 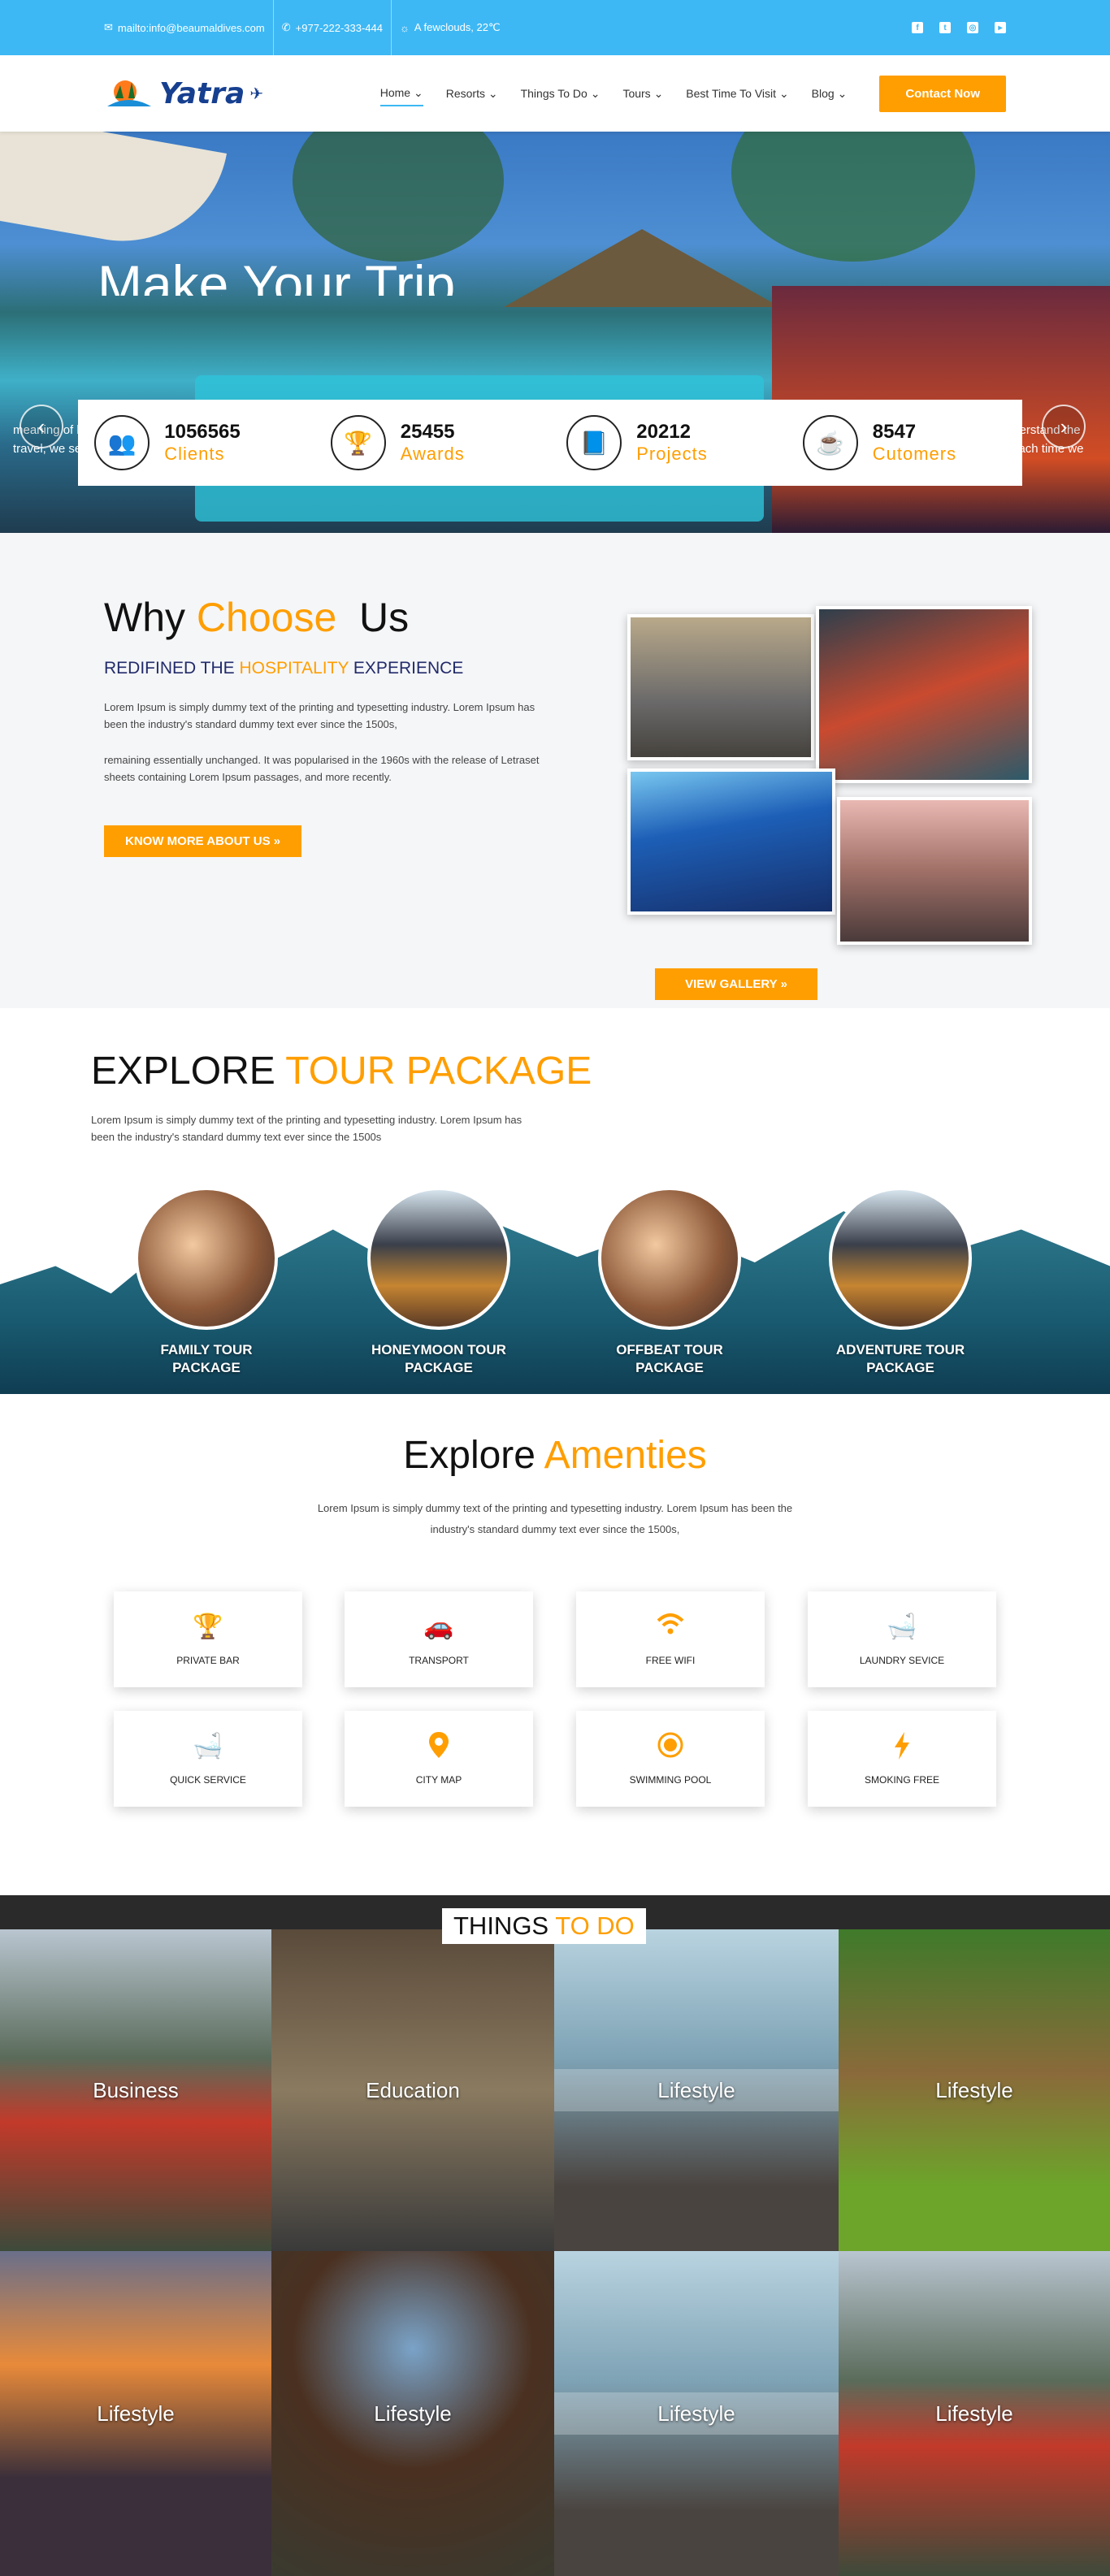 I want to click on weather-text: A fewclouds, 22℃, so click(x=457, y=27).